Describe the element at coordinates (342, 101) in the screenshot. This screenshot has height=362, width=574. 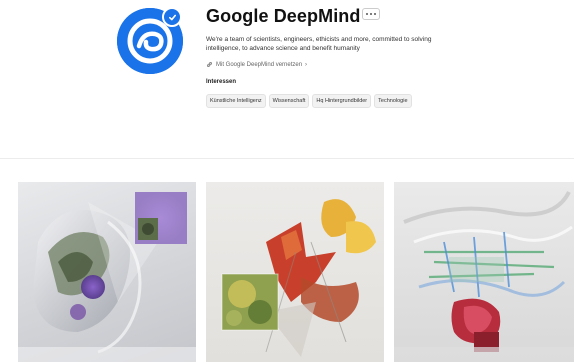
I see `tag-hq-hintergrundbilder: Hq Hintergrundbilder` at that location.